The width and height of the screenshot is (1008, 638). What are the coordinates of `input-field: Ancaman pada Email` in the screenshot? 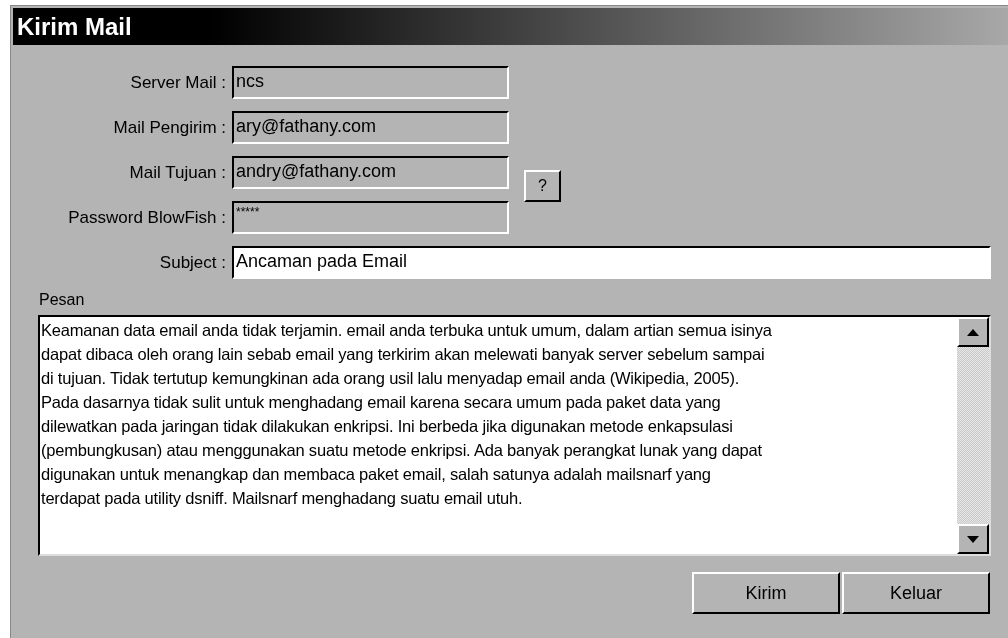 It's located at (611, 262).